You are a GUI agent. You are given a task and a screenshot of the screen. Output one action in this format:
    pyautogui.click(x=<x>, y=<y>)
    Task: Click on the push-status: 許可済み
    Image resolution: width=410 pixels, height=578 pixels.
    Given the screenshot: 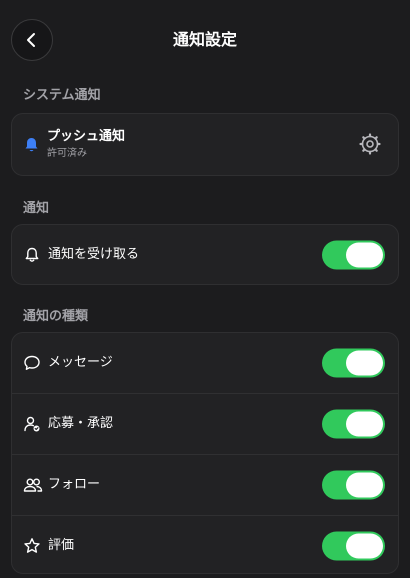 What is the action you would take?
    pyautogui.click(x=67, y=153)
    